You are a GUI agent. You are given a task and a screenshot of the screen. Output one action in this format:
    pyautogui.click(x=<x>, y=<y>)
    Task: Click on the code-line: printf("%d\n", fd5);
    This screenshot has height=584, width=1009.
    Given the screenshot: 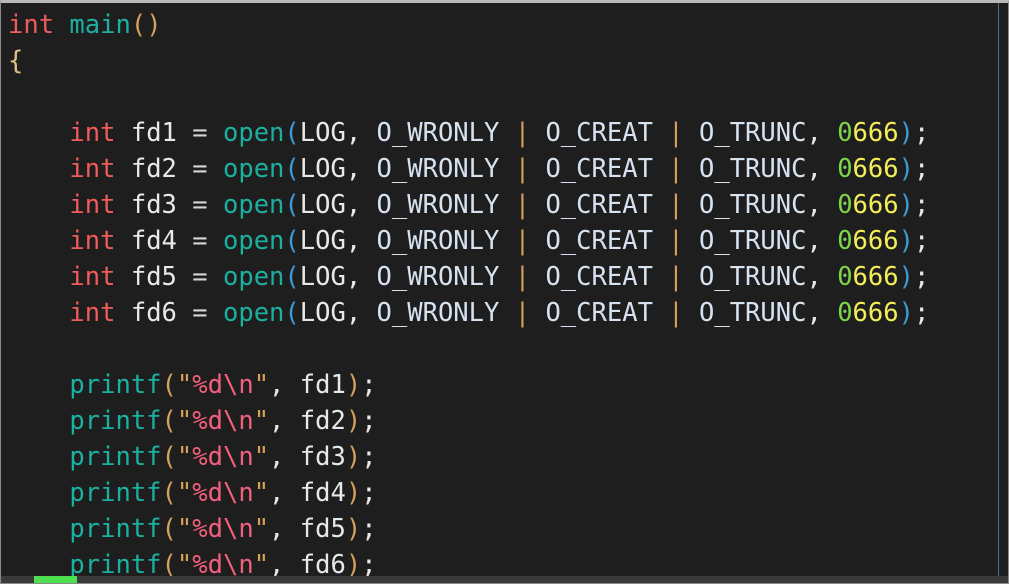 What is the action you would take?
    pyautogui.click(x=504, y=529)
    